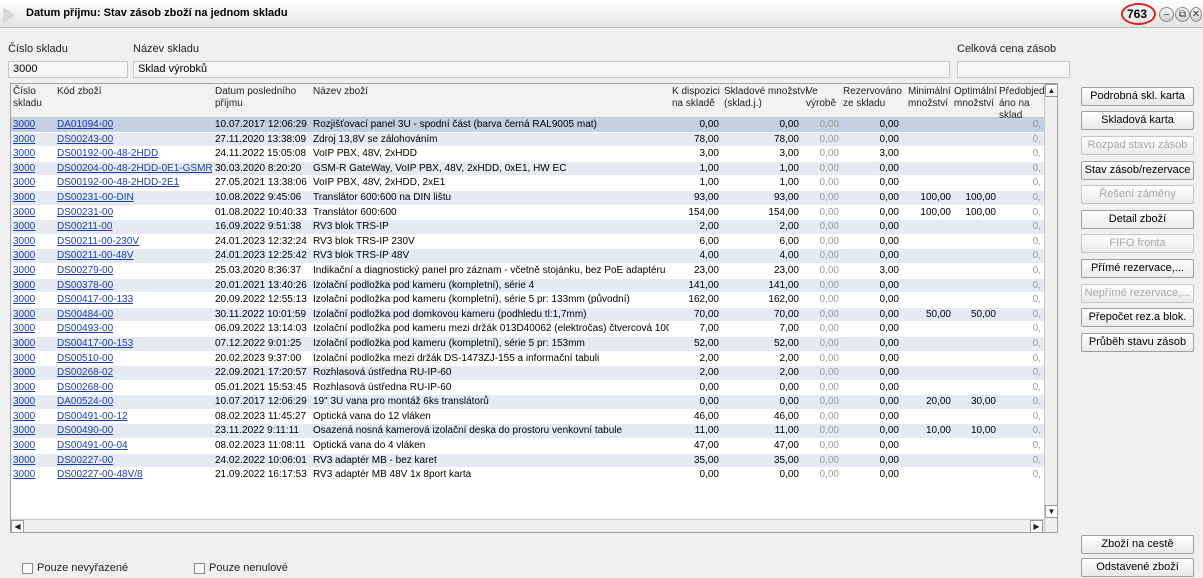  What do you see at coordinates (821, 98) in the screenshot?
I see `col-header-vyrobe: Ve výrobě` at bounding box center [821, 98].